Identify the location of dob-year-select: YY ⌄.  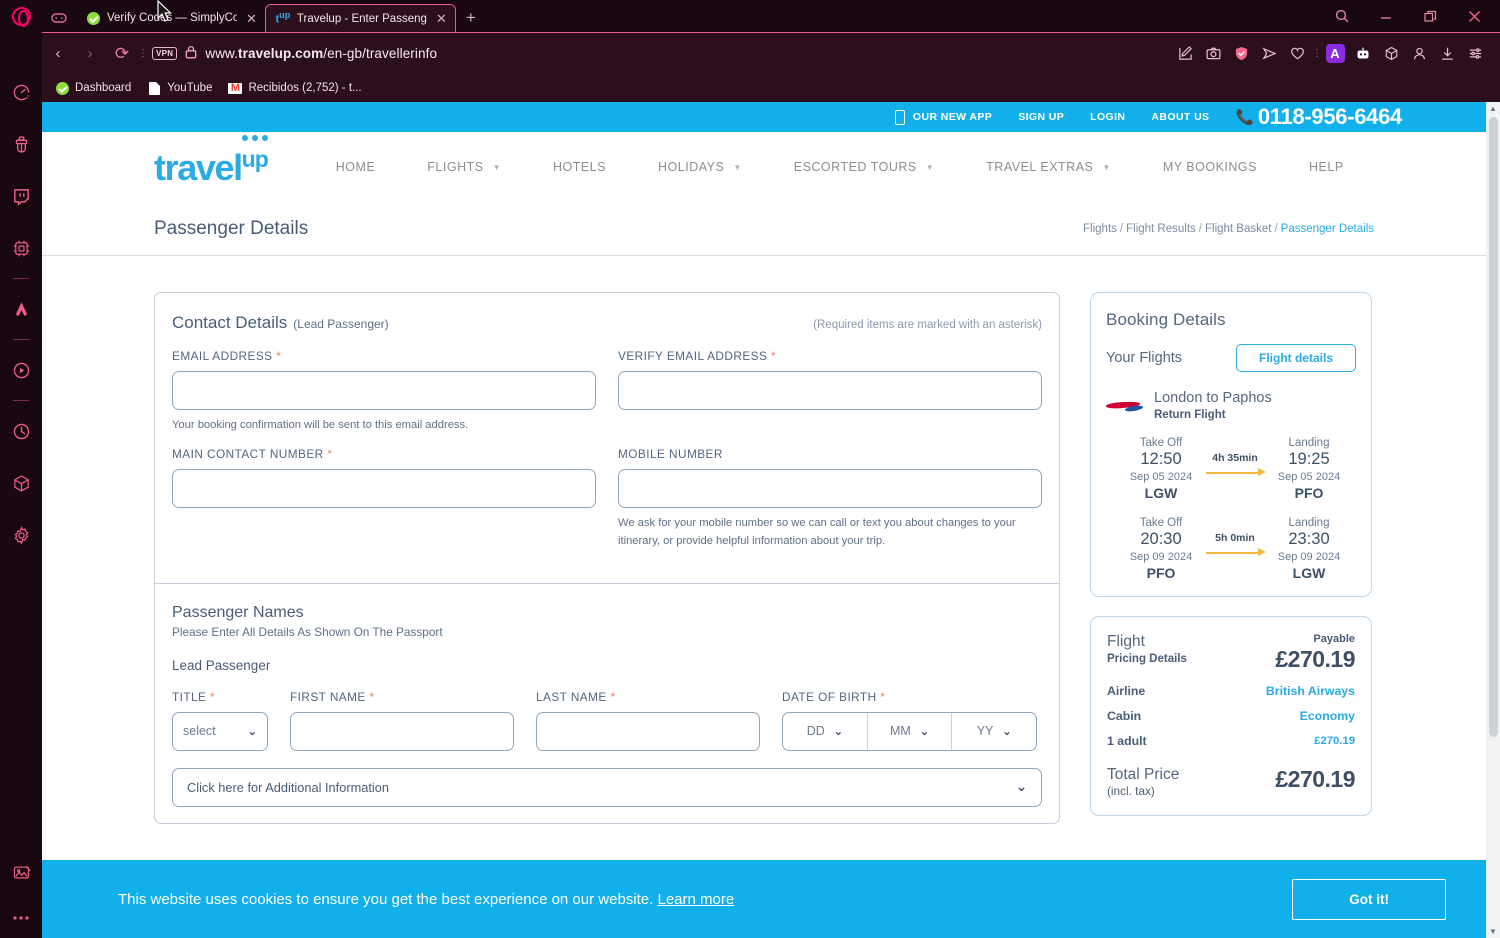
(994, 731).